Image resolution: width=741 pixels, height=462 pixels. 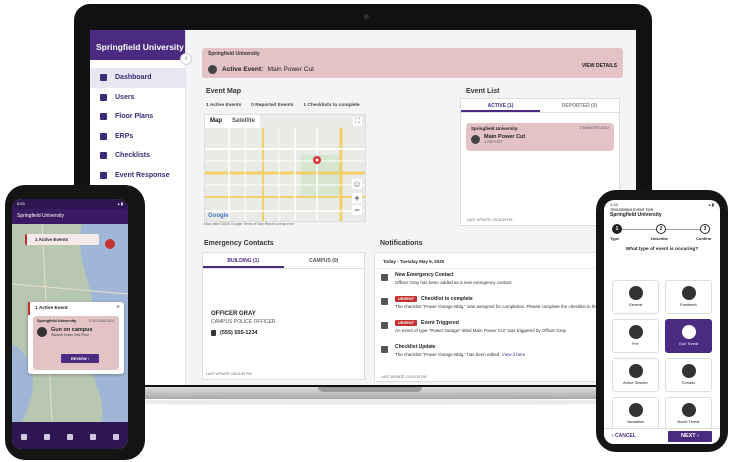 I want to click on close-icon: ×, so click(x=118, y=307).